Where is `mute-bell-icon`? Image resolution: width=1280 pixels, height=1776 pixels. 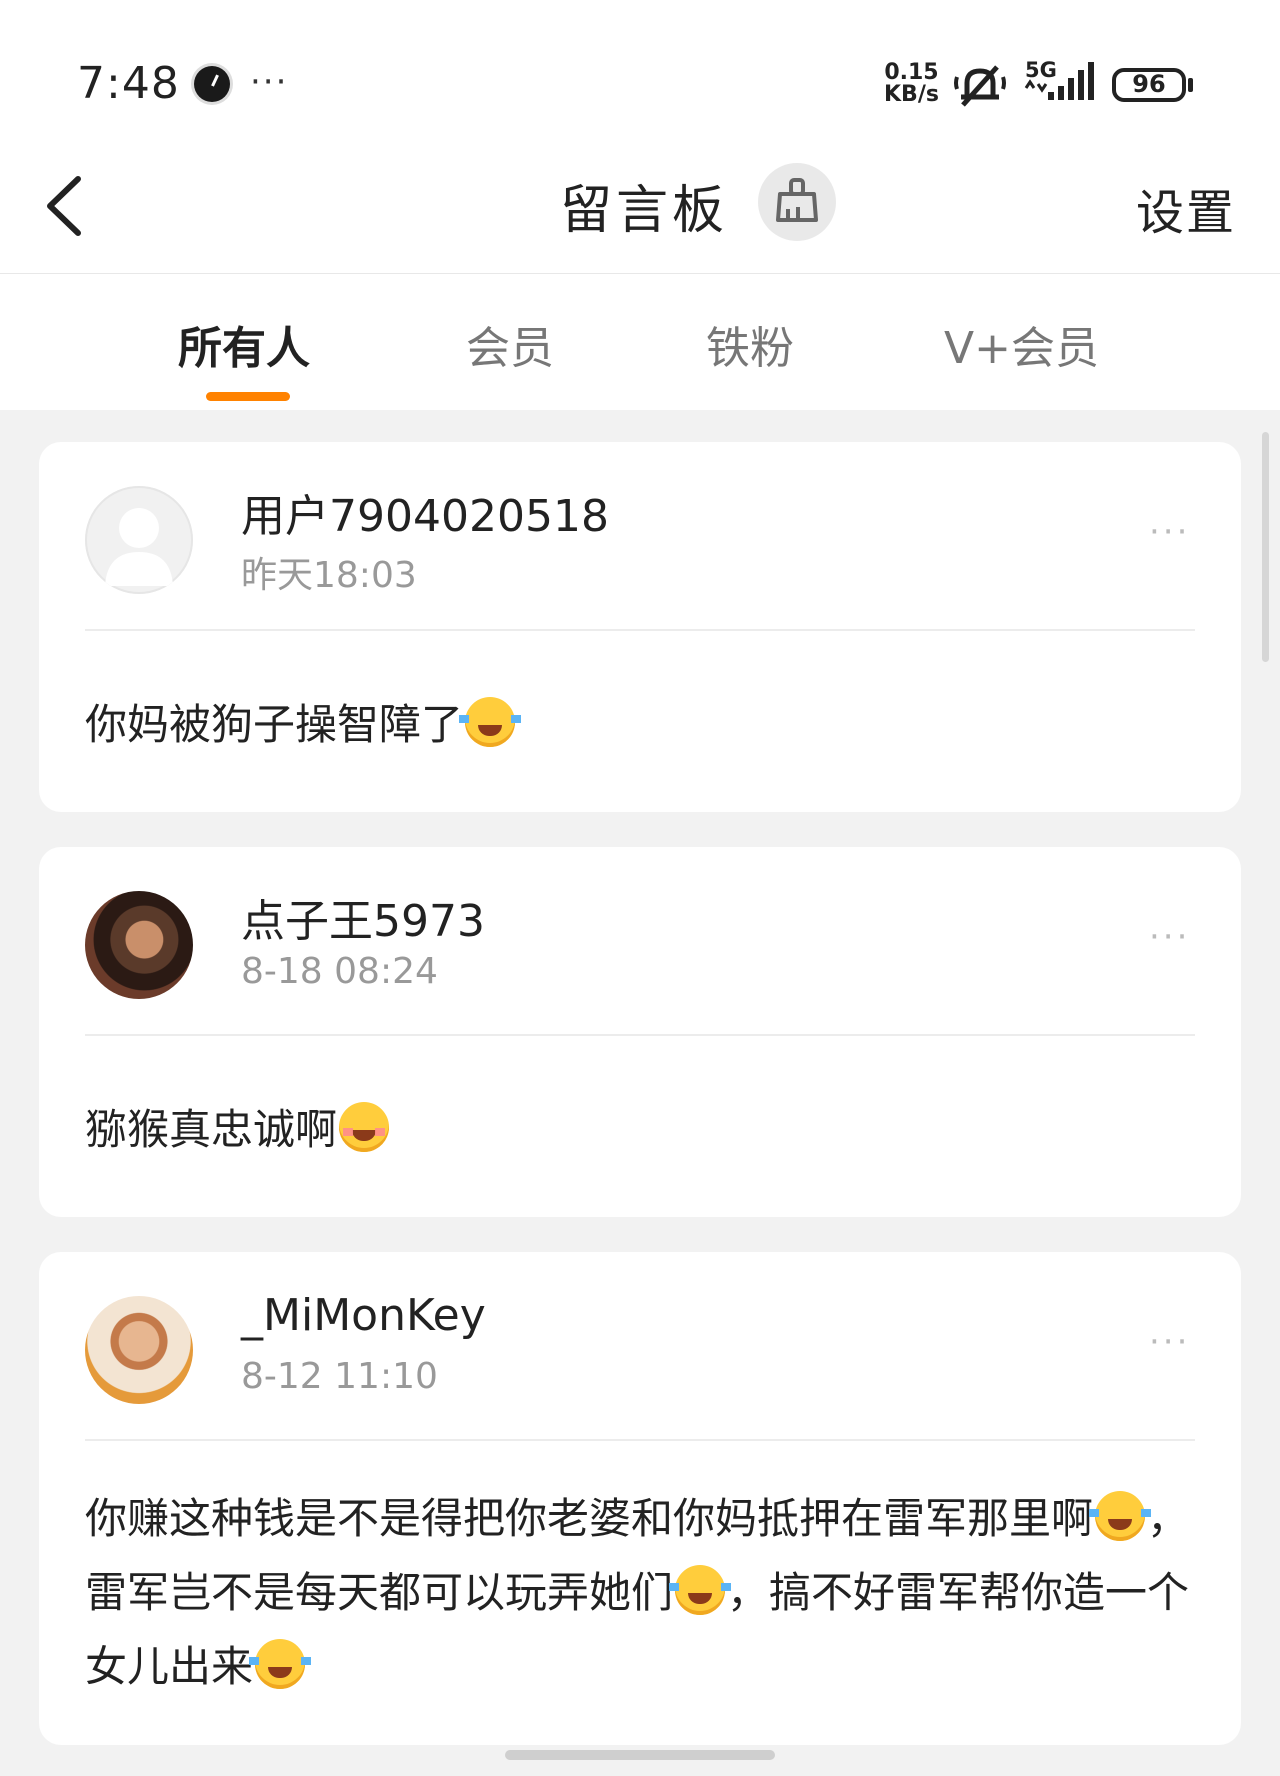 mute-bell-icon is located at coordinates (980, 86).